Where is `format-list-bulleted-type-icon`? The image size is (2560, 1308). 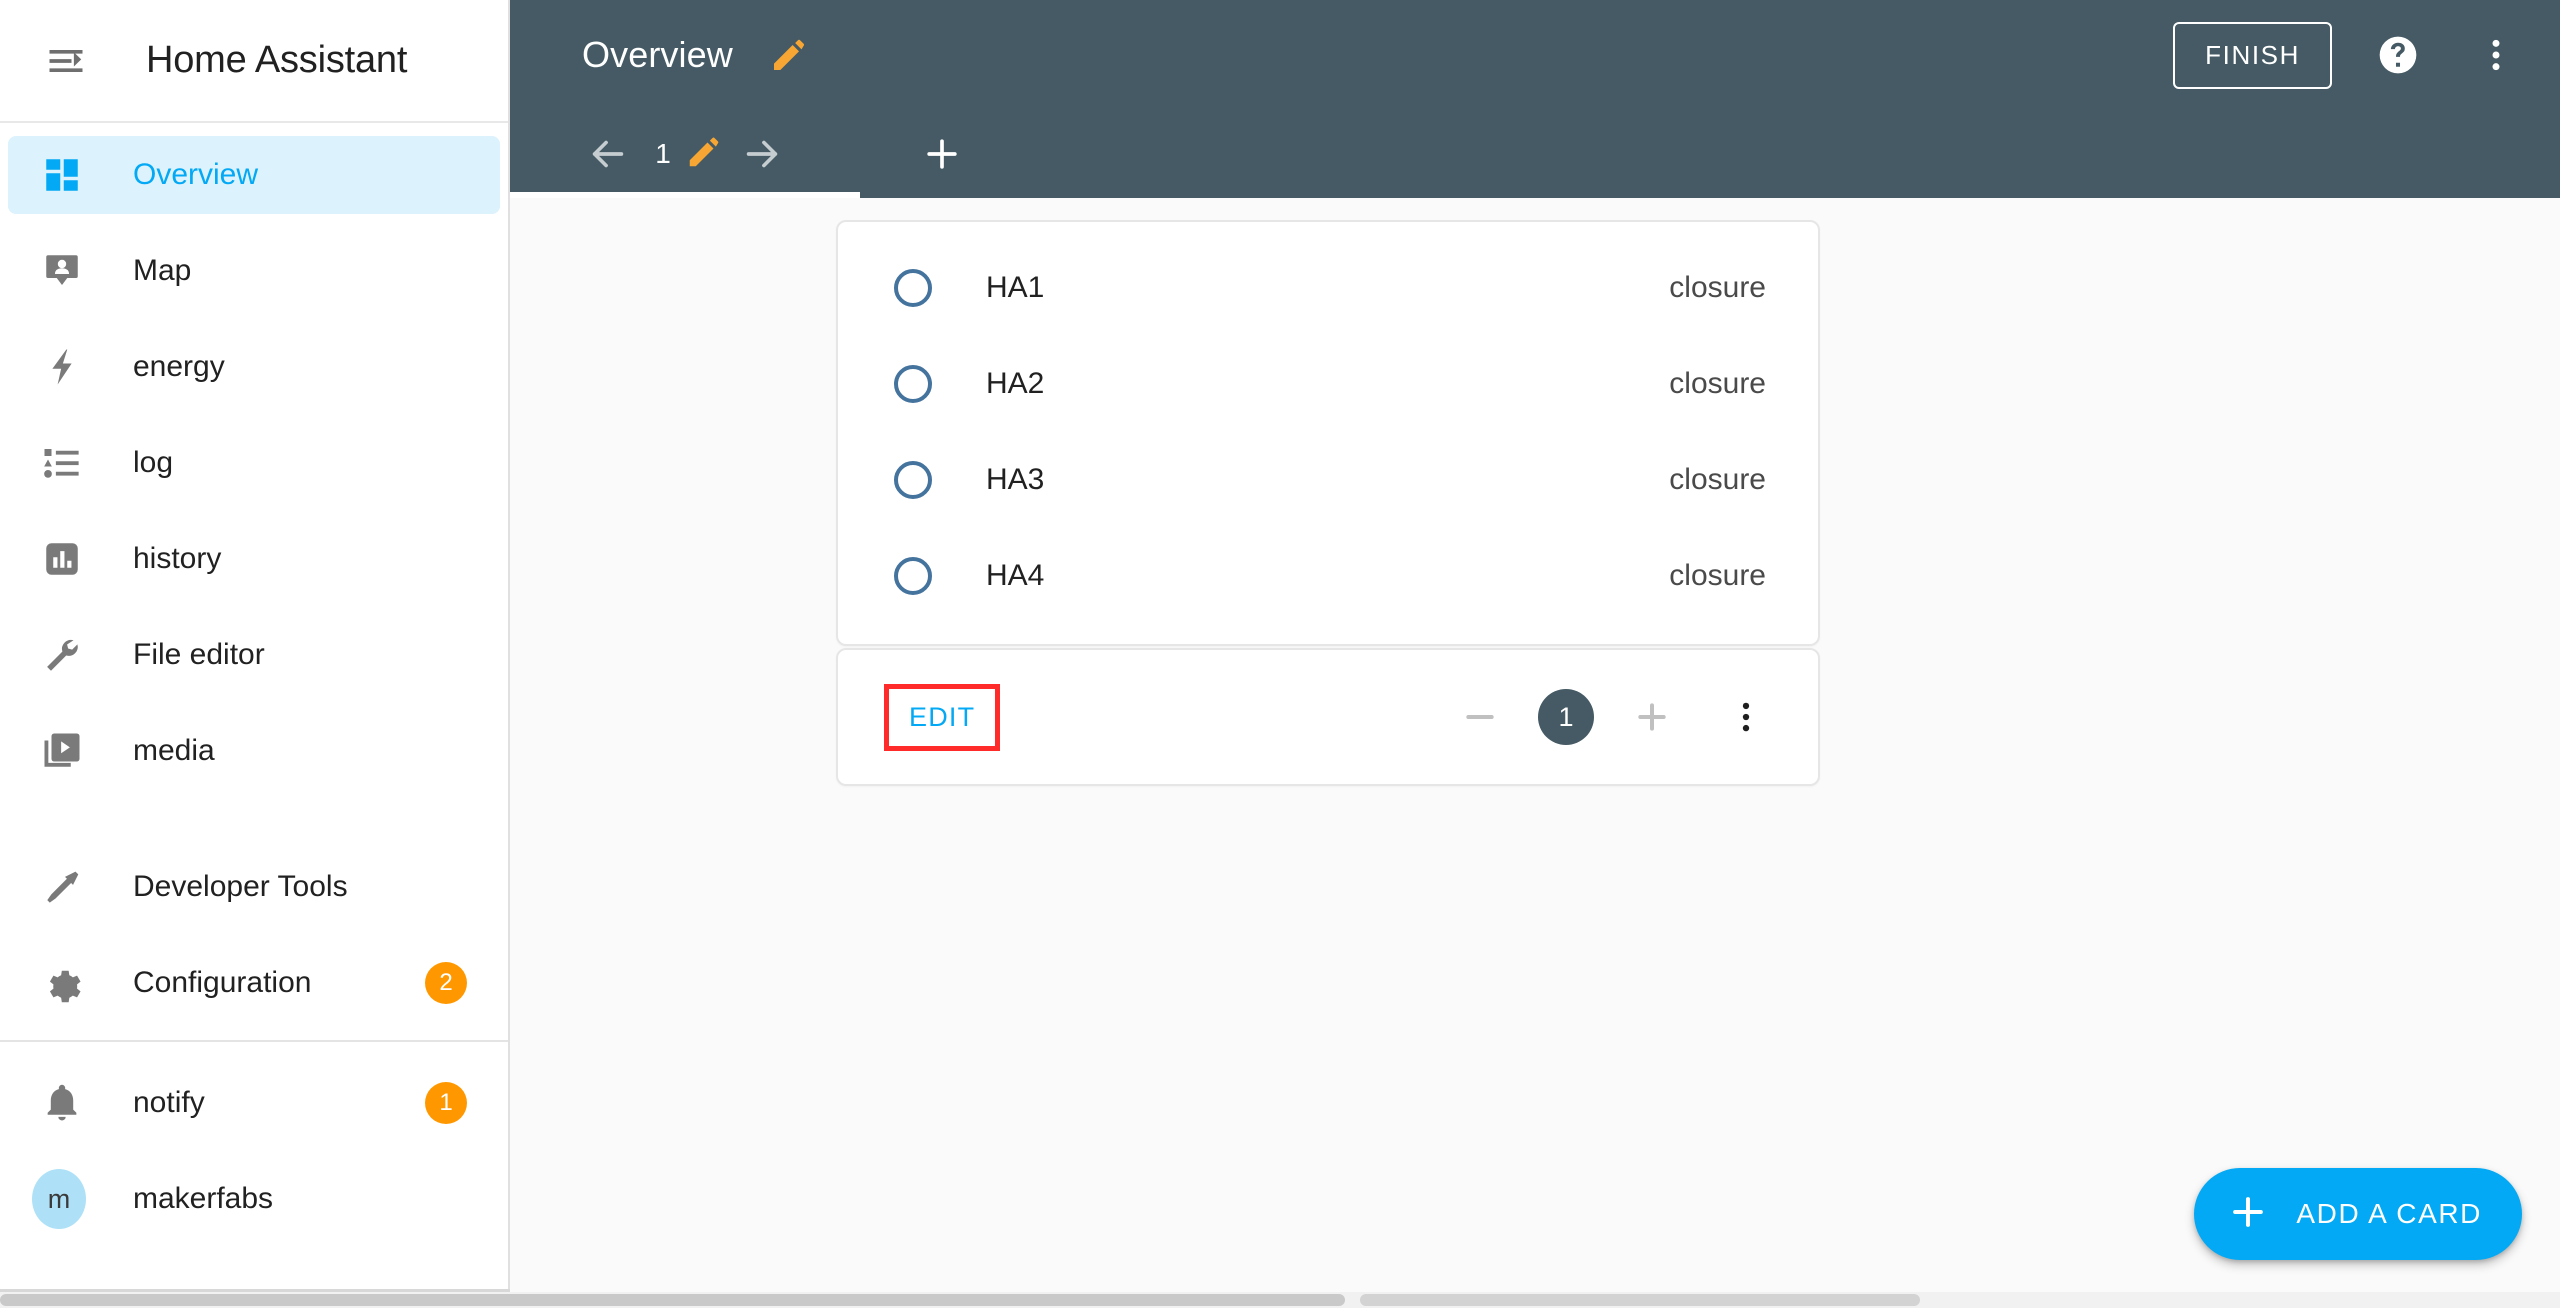
format-list-bulleted-type-icon is located at coordinates (62, 463).